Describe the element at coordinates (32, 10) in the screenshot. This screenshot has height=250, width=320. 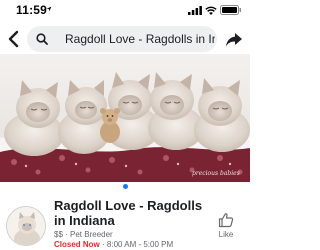
I see `status-time: 11:59` at that location.